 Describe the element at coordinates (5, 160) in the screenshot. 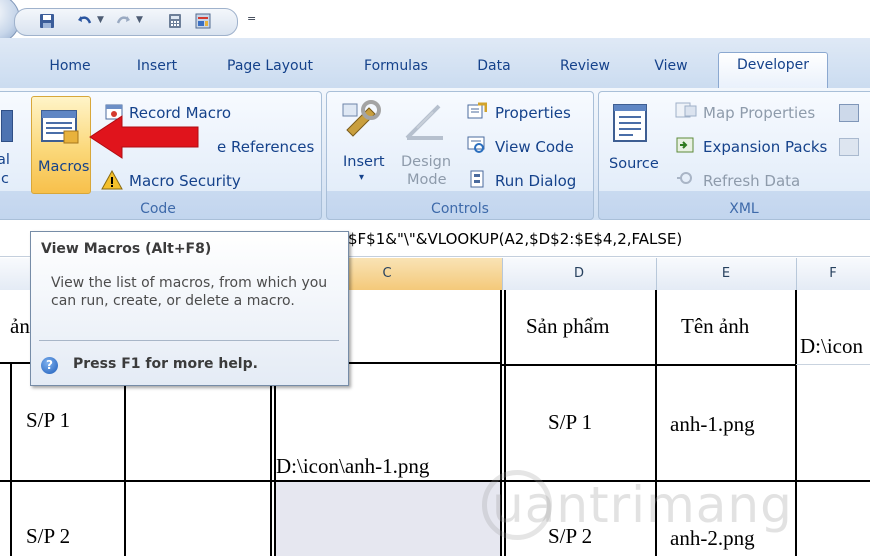

I see `visual-basic-label-partial: al` at that location.